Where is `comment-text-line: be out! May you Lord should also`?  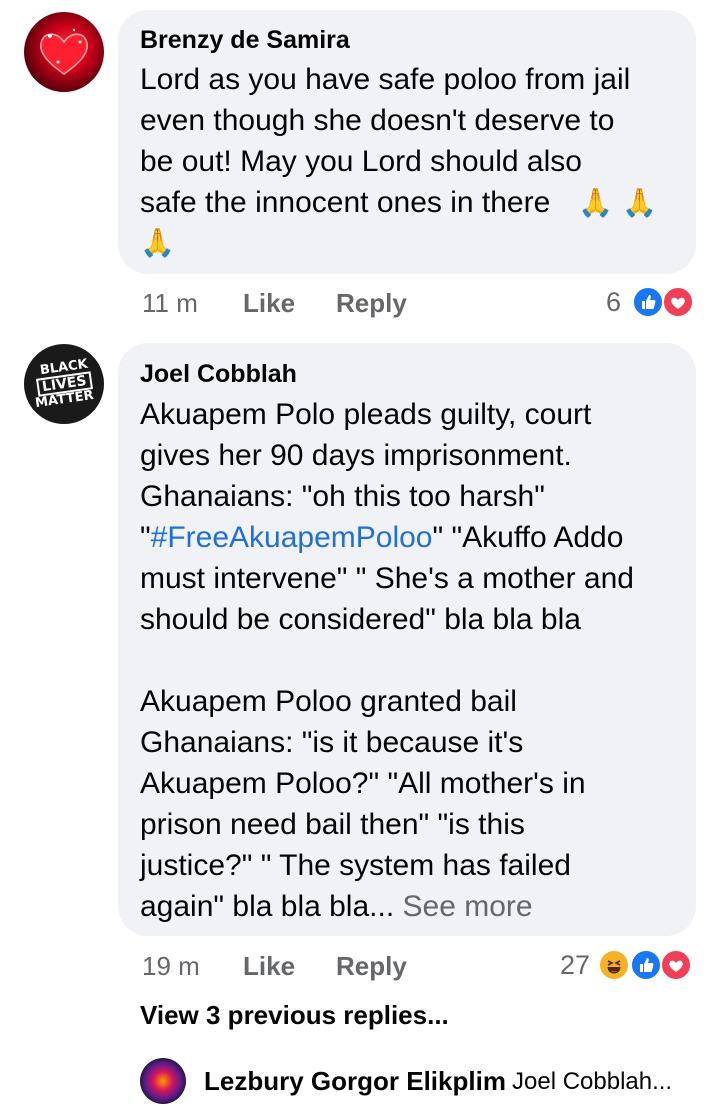
comment-text-line: be out! May you Lord should also is located at coordinates (361, 161).